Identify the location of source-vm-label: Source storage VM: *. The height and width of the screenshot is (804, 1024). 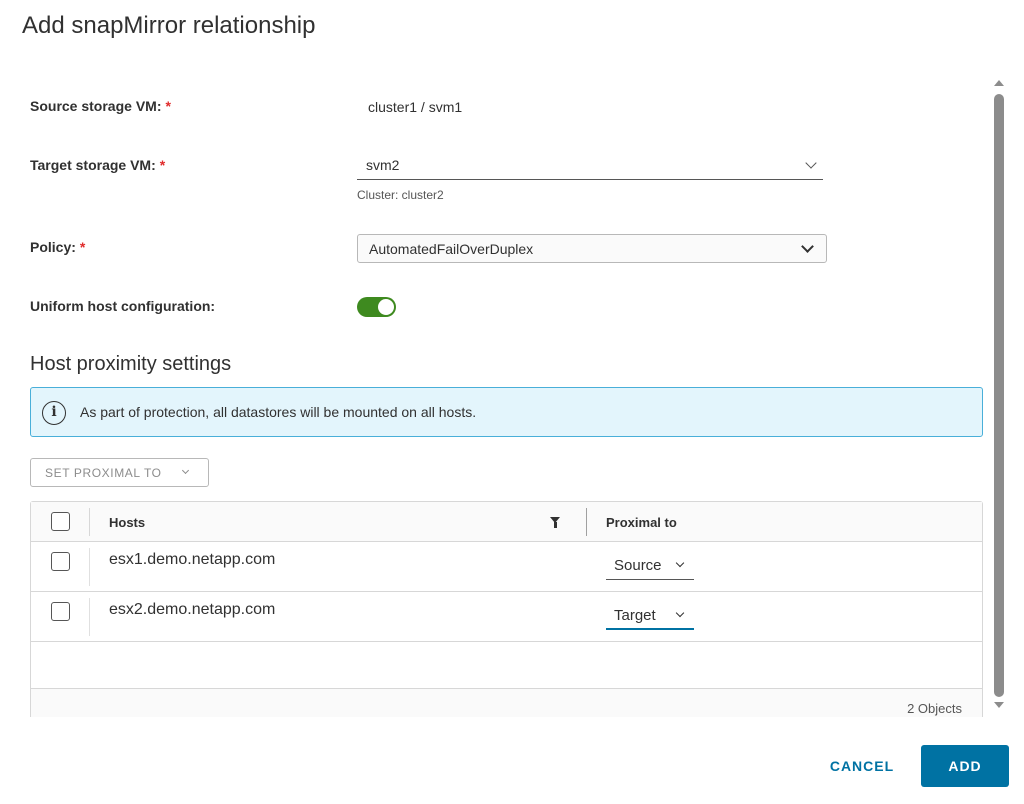
(100, 106).